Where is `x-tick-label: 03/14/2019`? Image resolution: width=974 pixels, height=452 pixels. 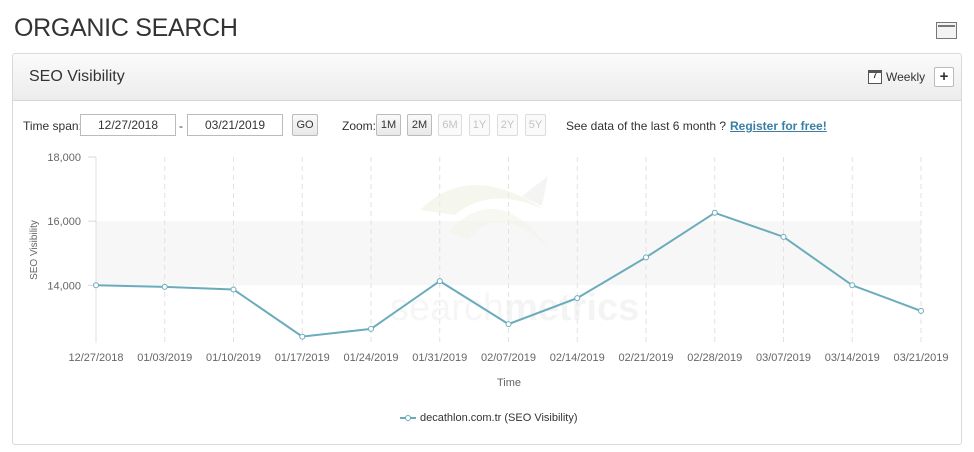 x-tick-label: 03/14/2019 is located at coordinates (852, 358).